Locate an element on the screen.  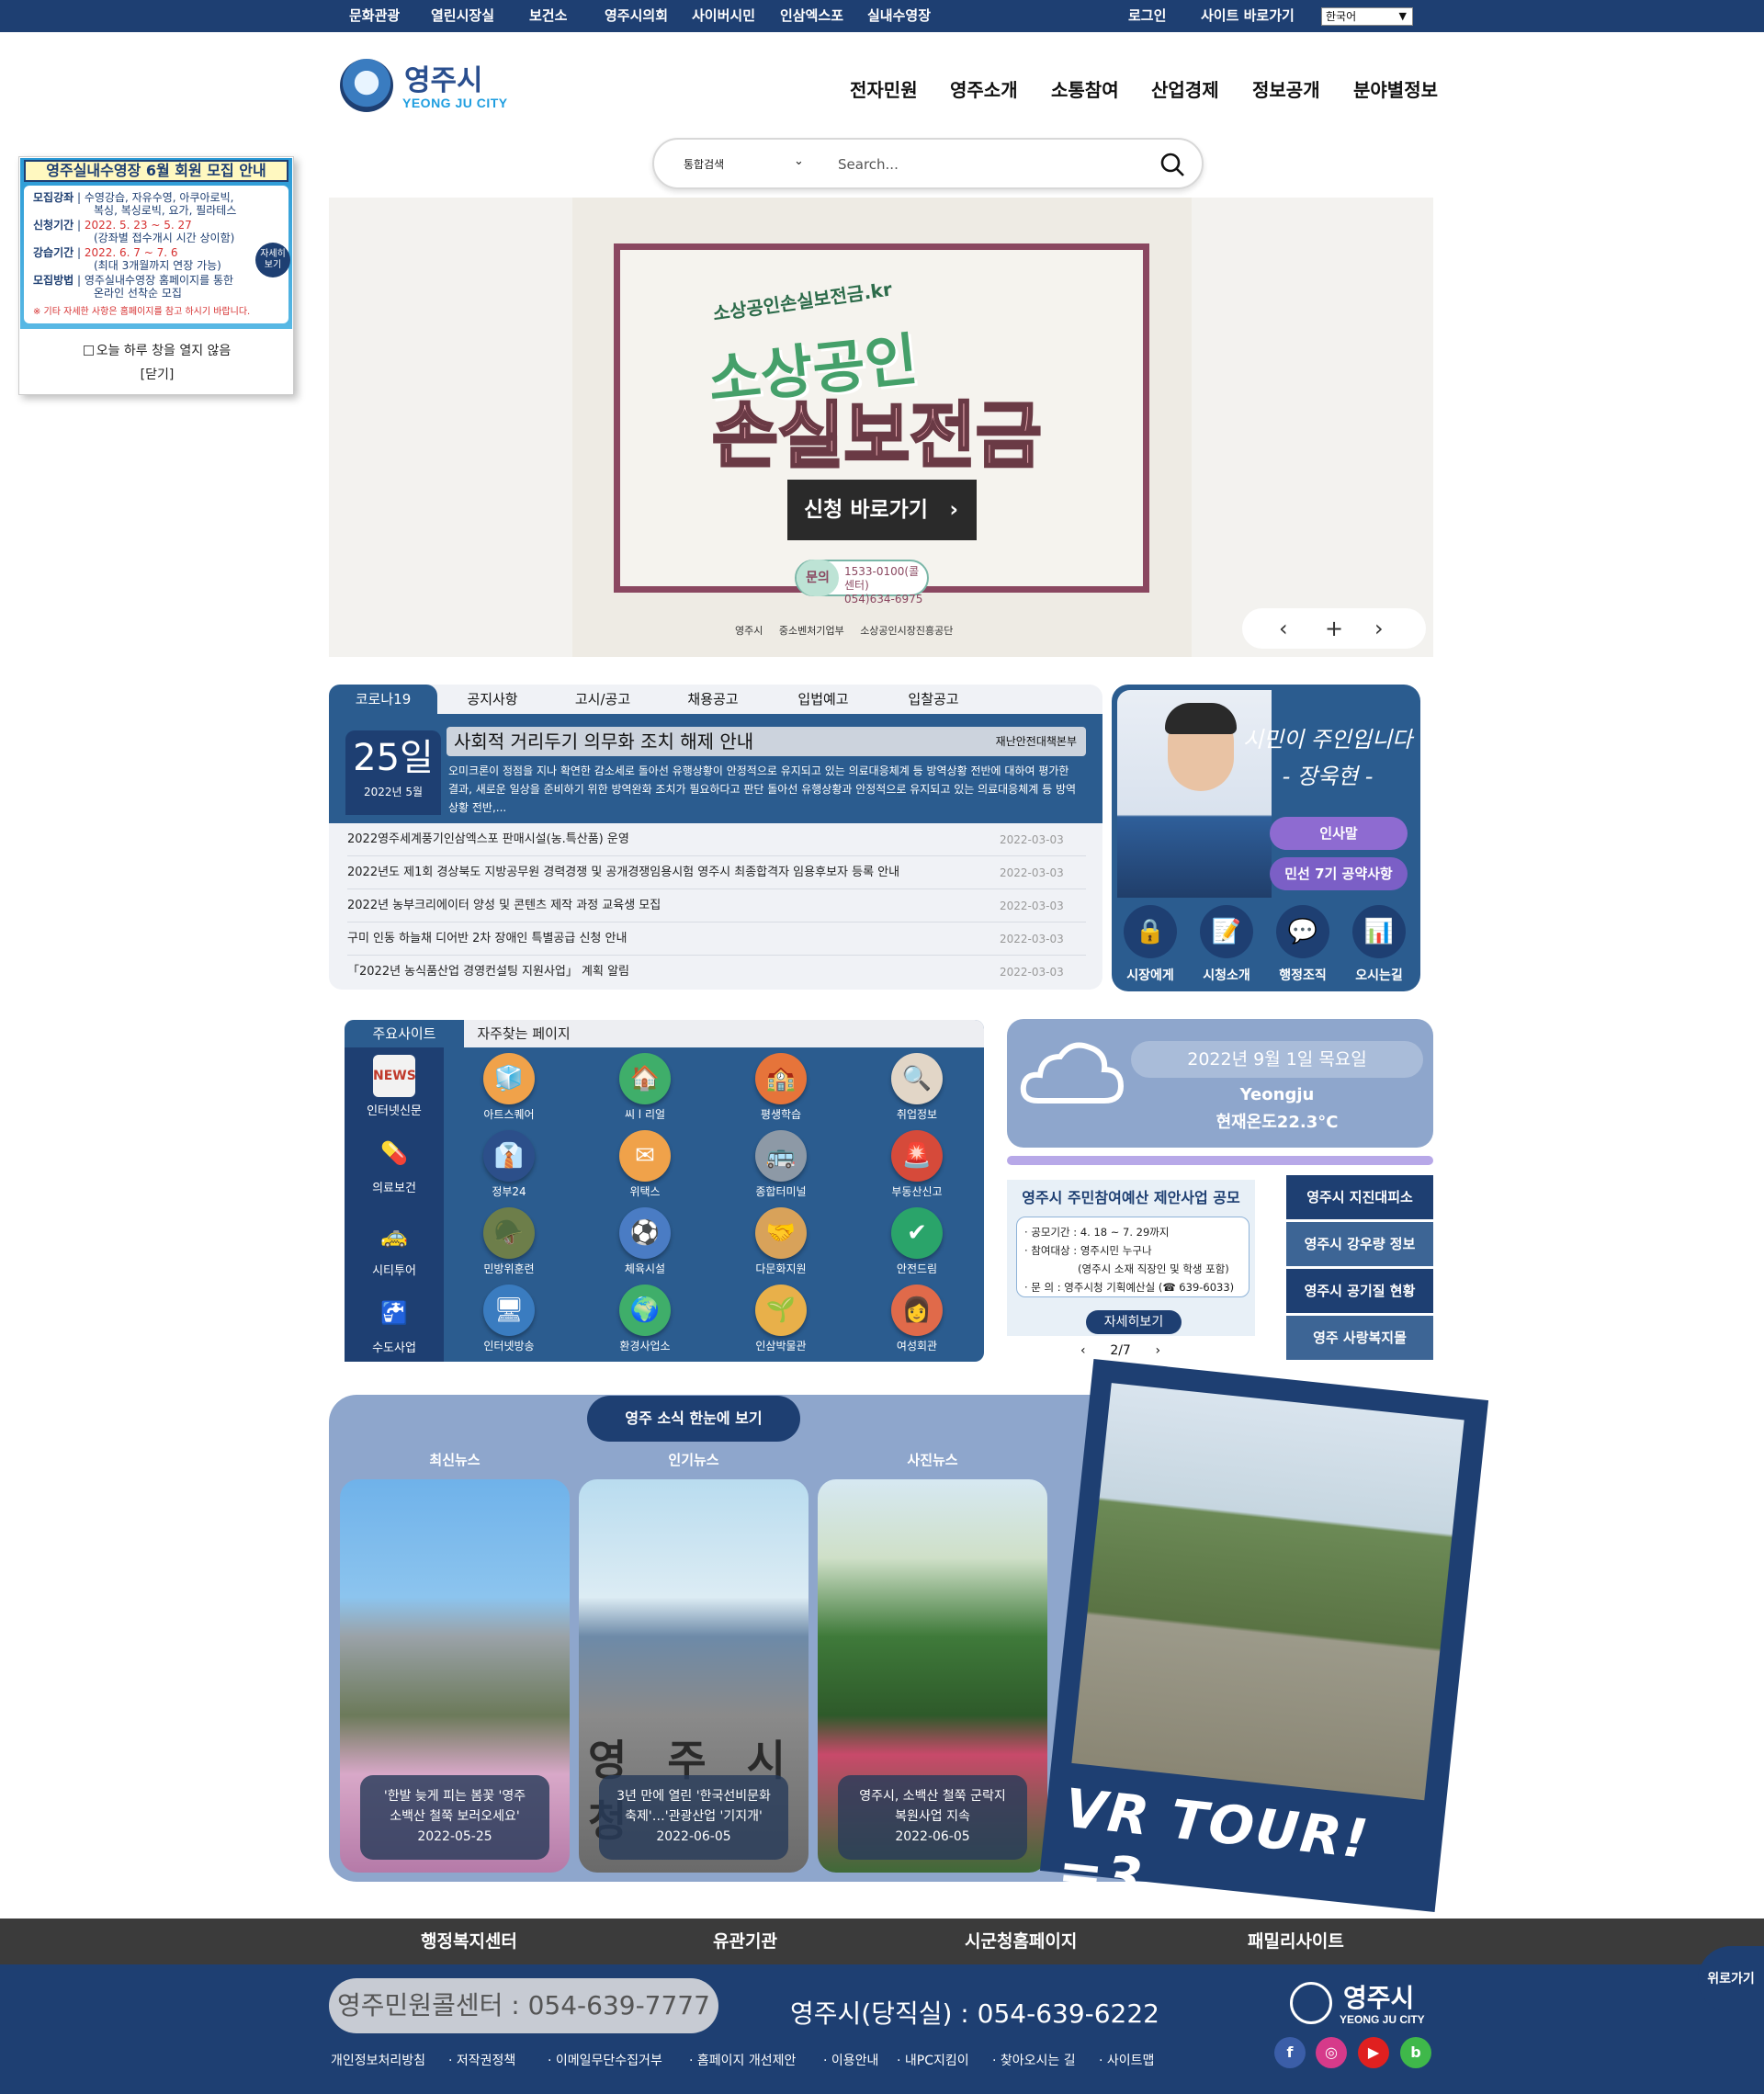
footer-link-email-refusal: · 이메일무단수집거부 is located at coordinates (605, 2060).